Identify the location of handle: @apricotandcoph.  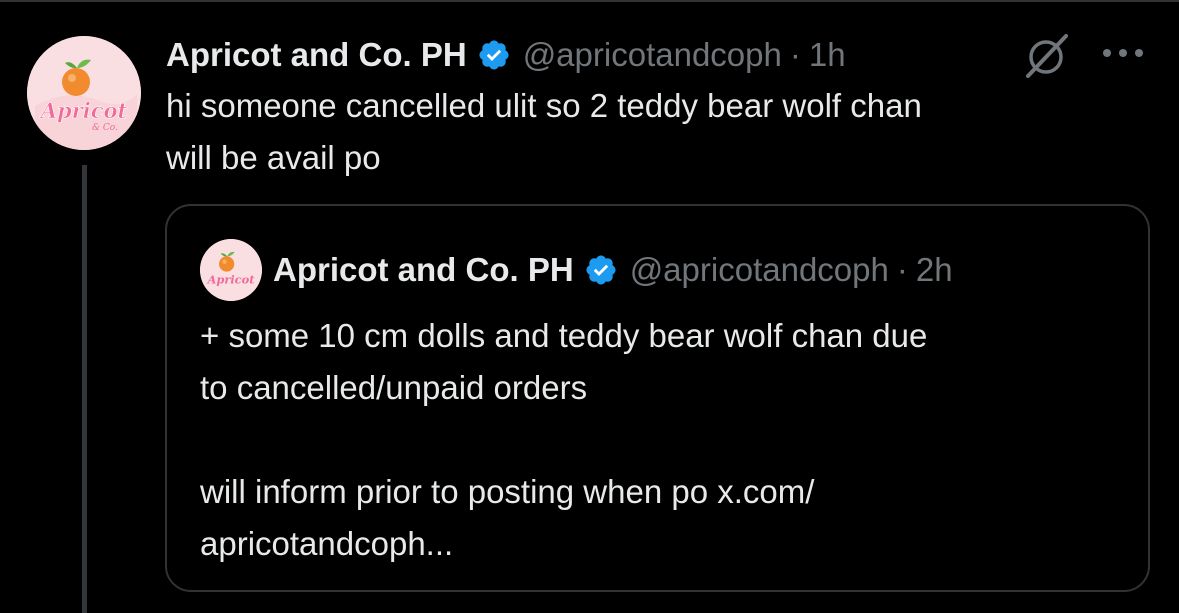
(652, 55).